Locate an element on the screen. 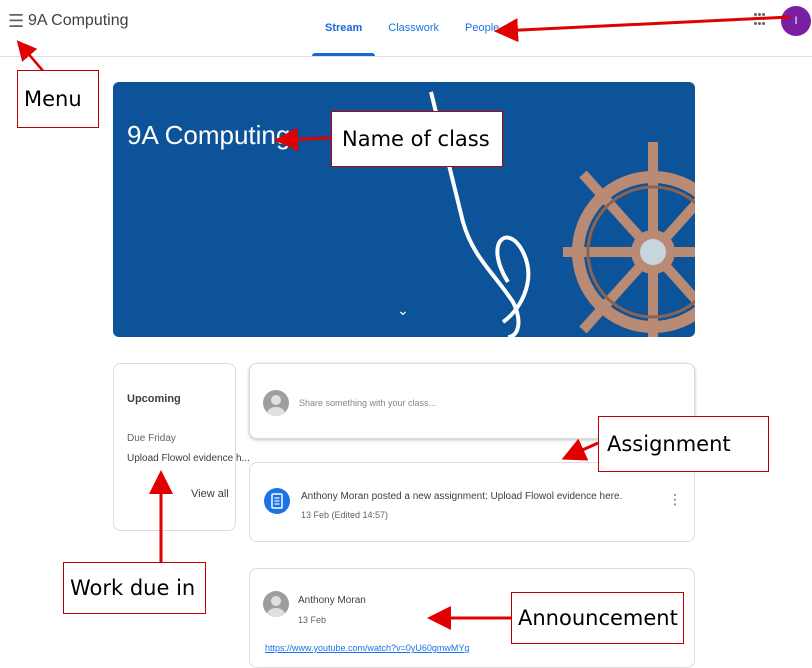  chevron-down-icon: ⌄ is located at coordinates (403, 310).